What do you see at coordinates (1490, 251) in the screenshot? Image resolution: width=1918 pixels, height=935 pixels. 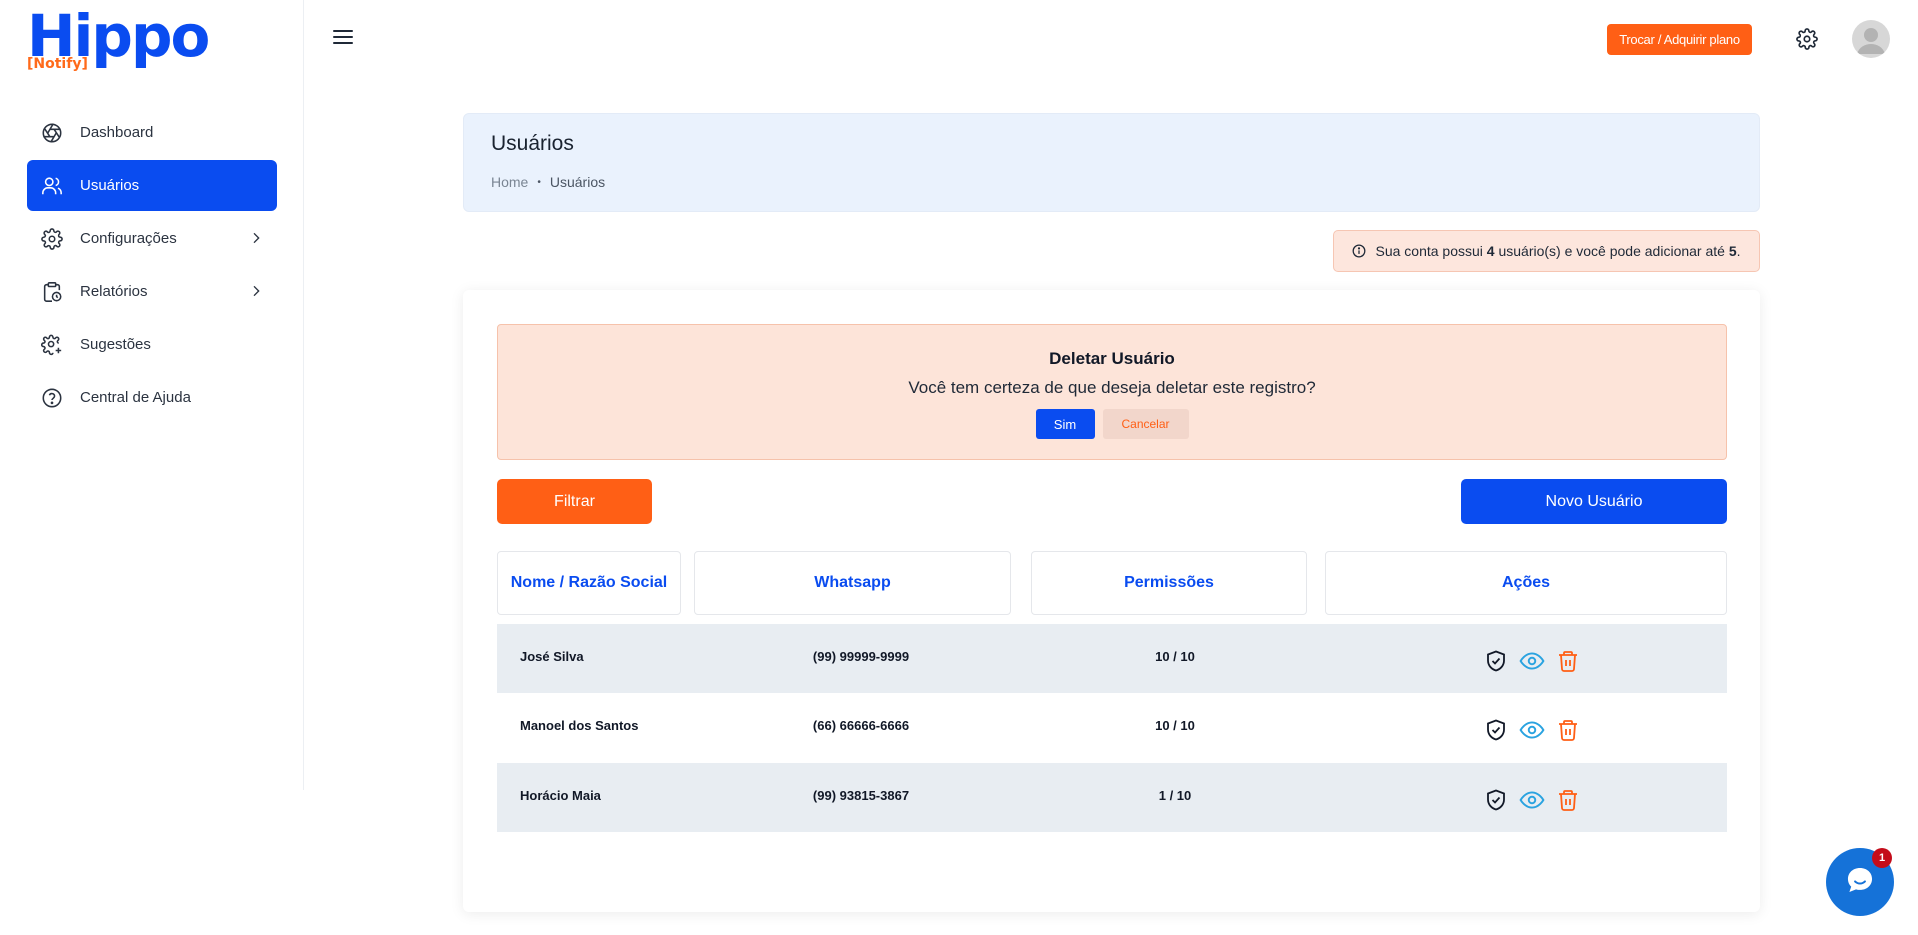 I see `user-count: 4` at bounding box center [1490, 251].